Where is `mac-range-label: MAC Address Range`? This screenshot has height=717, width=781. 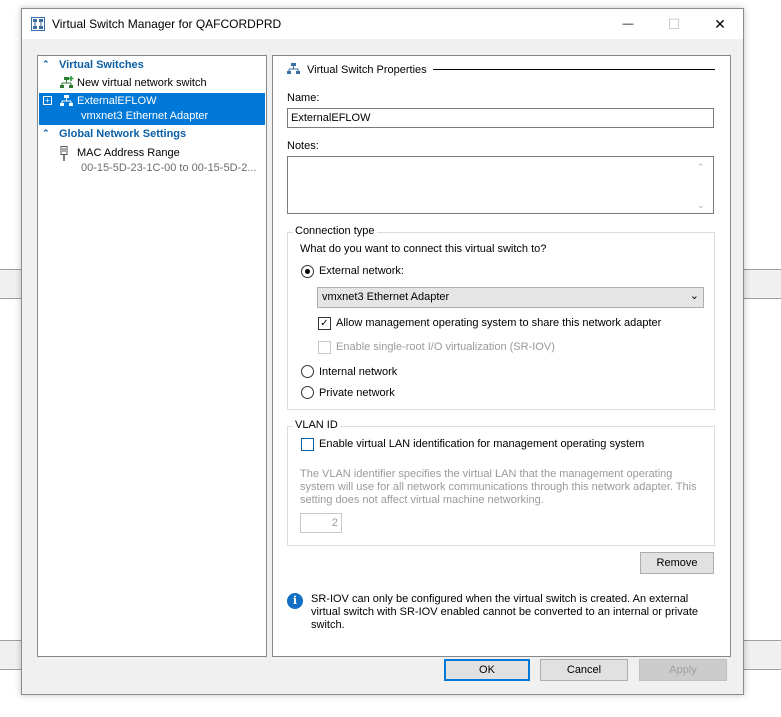 mac-range-label: MAC Address Range is located at coordinates (128, 153).